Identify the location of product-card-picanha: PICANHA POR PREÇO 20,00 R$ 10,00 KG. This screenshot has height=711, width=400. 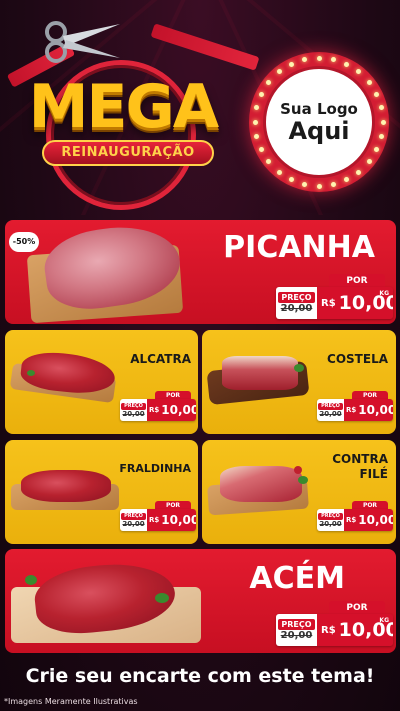
(200, 272).